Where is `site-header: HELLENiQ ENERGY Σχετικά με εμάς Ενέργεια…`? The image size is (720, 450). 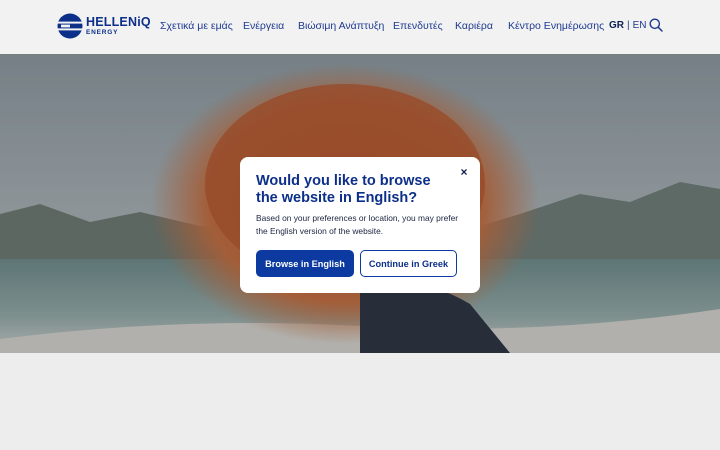
site-header: HELLENiQ ENERGY Σχετικά με εμάς Ενέργεια… is located at coordinates (360, 27).